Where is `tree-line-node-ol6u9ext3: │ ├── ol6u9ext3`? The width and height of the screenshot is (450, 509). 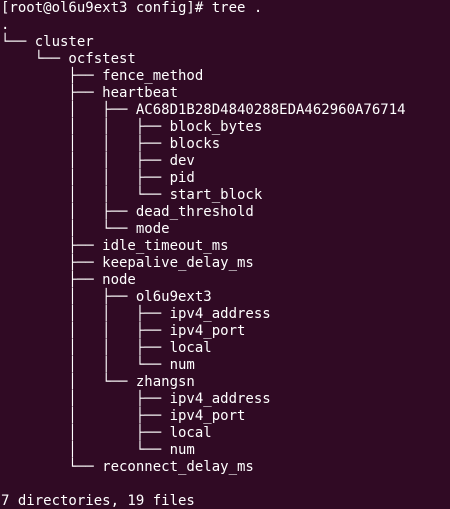 tree-line-node-ol6u9ext3: │ ├── ol6u9ext3 is located at coordinates (106, 297).